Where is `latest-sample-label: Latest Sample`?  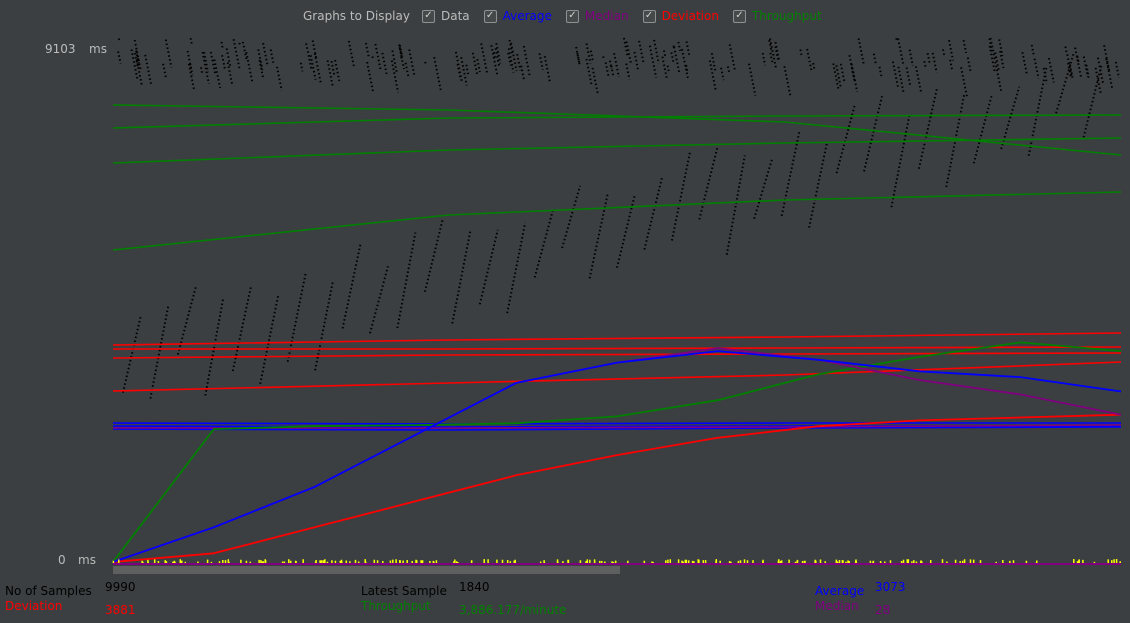 latest-sample-label: Latest Sample is located at coordinates (404, 591).